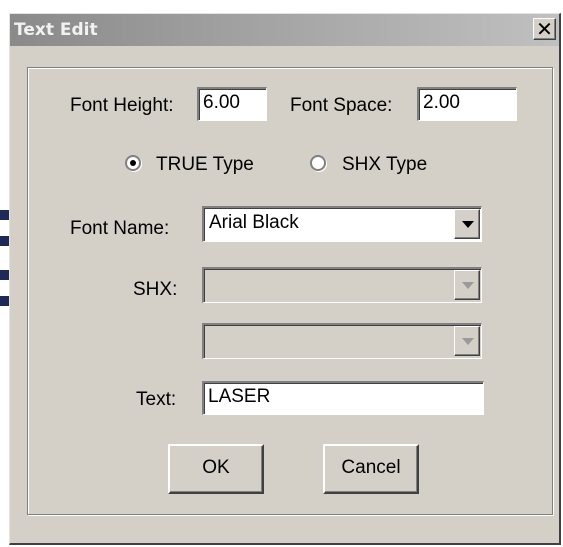 Image resolution: width=563 pixels, height=547 pixels. What do you see at coordinates (156, 399) in the screenshot?
I see `text-label: Text:` at bounding box center [156, 399].